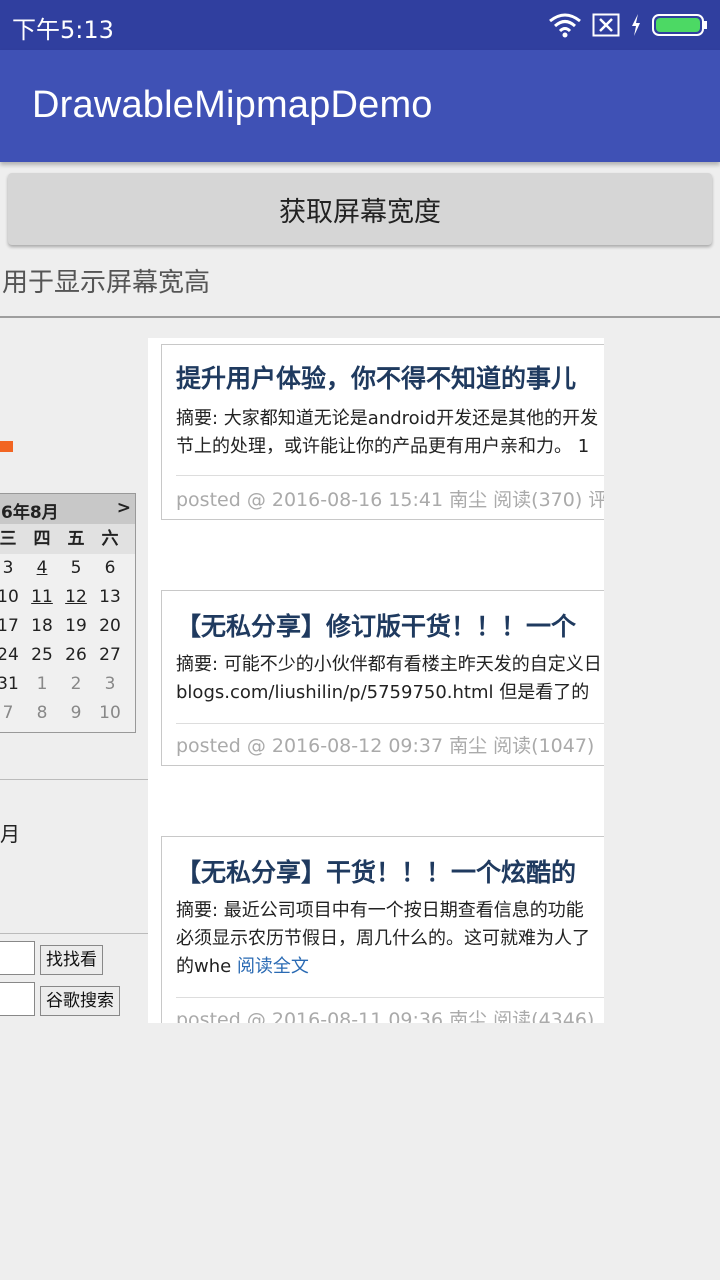  Describe the element at coordinates (376, 625) in the screenshot. I see `post-title: 【无私分享】修订版干货！！！一个` at that location.